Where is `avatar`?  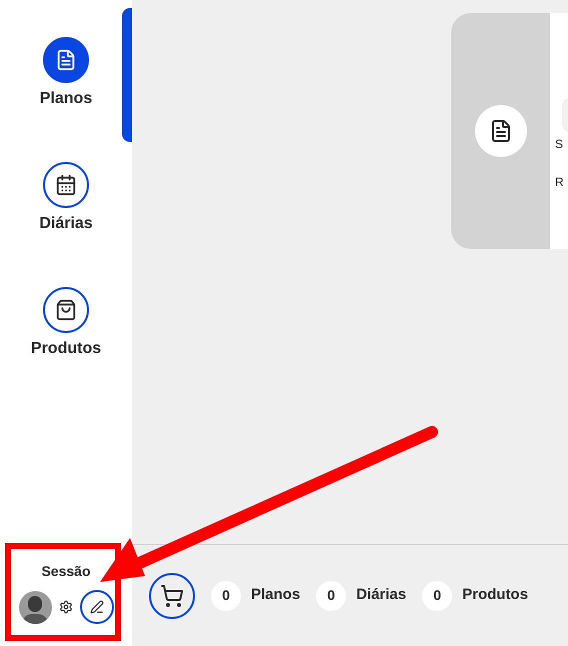
avatar is located at coordinates (35, 607).